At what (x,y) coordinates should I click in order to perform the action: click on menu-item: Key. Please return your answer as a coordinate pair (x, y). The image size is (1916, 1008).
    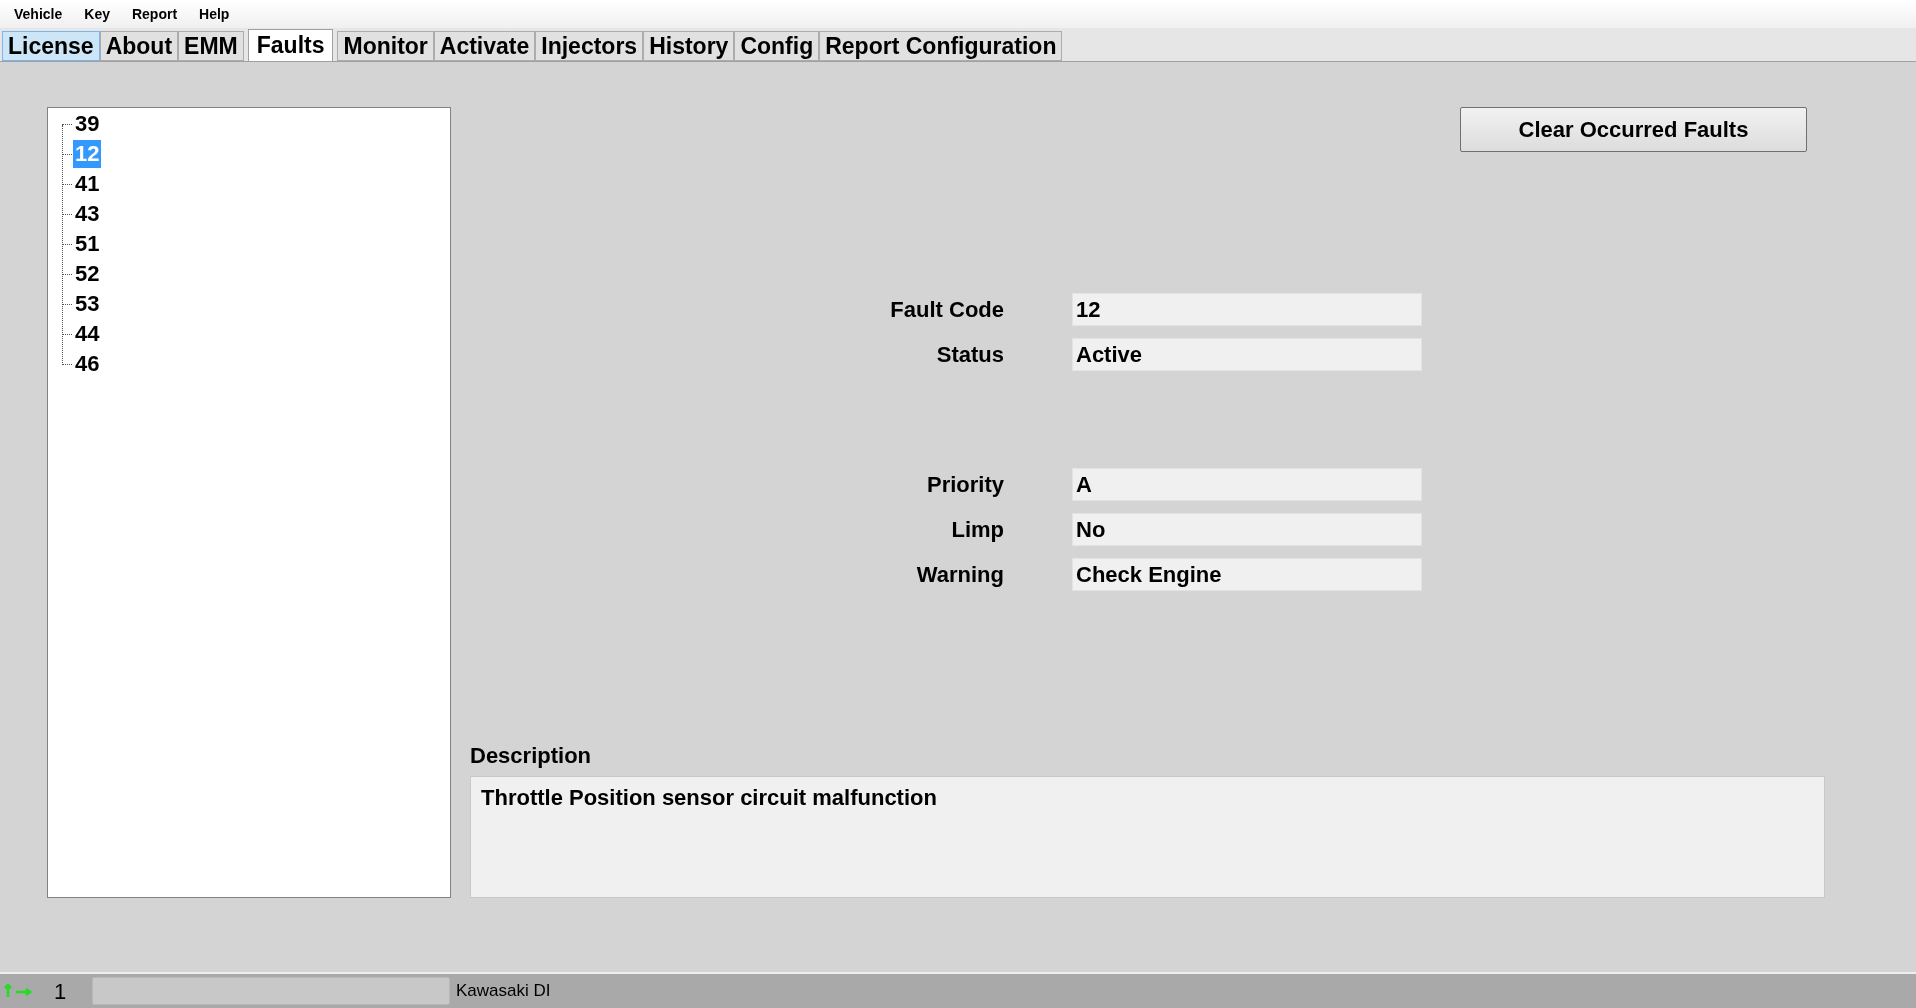
    Looking at the image, I should click on (97, 14).